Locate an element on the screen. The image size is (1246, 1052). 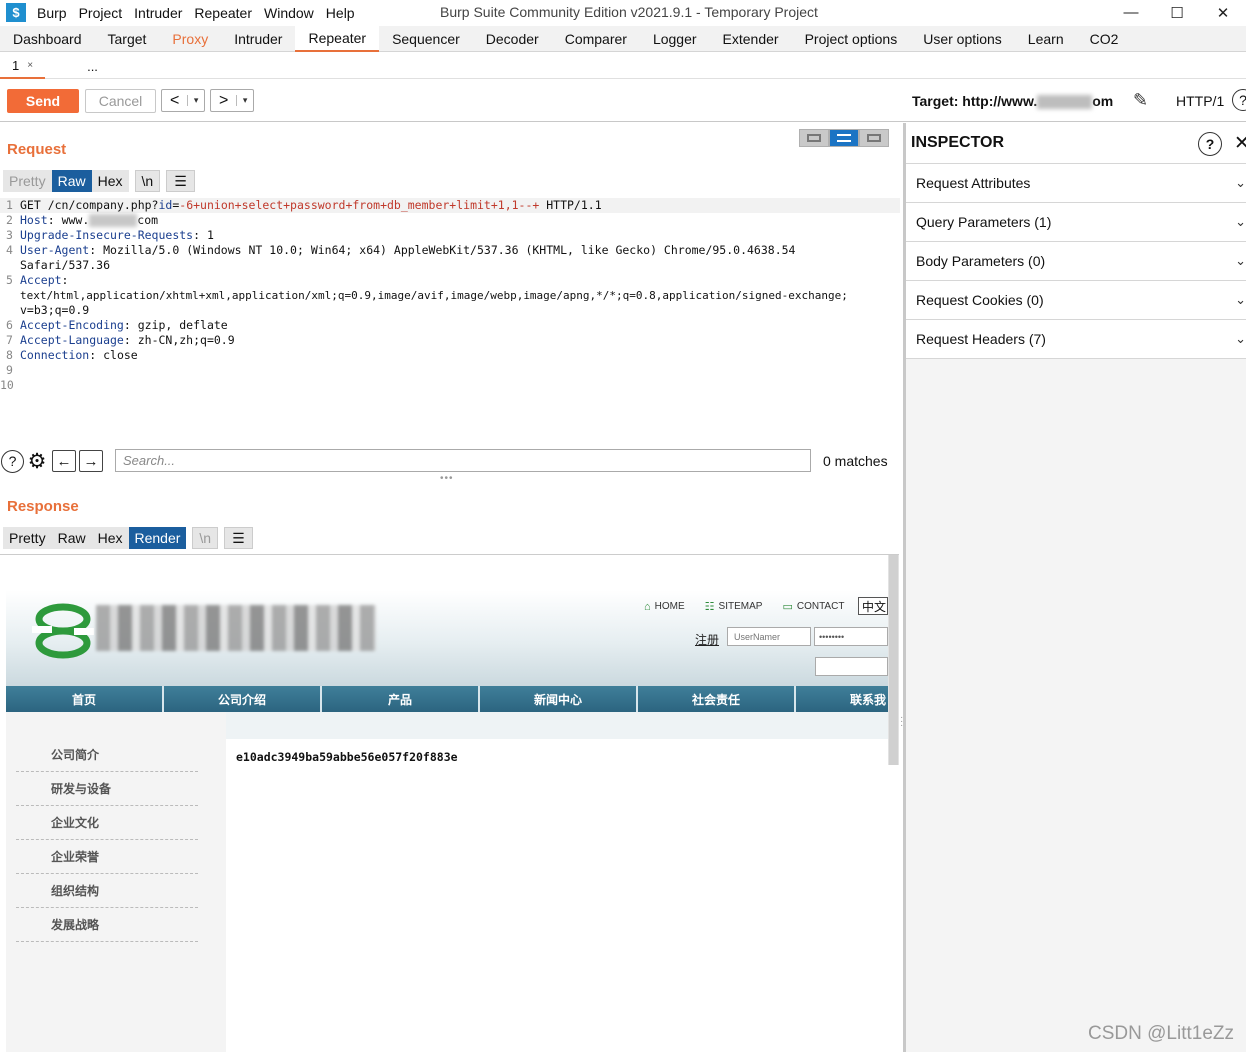
previous-match-icon: ← is located at coordinates (64, 461).